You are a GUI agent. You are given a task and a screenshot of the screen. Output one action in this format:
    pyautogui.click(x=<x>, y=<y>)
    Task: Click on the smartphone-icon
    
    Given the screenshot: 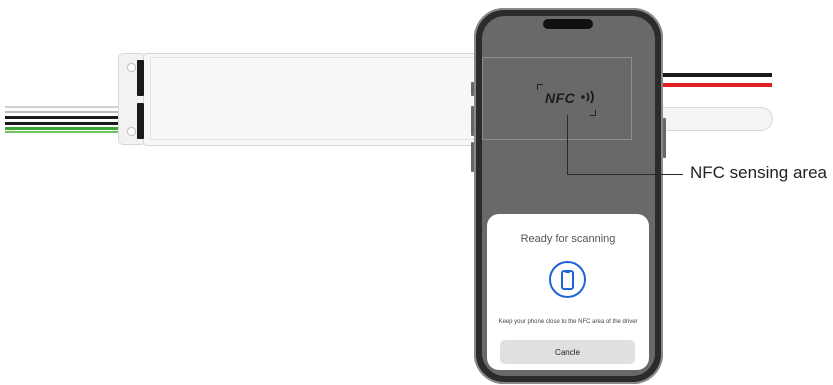 What is the action you would take?
    pyautogui.click(x=567, y=280)
    